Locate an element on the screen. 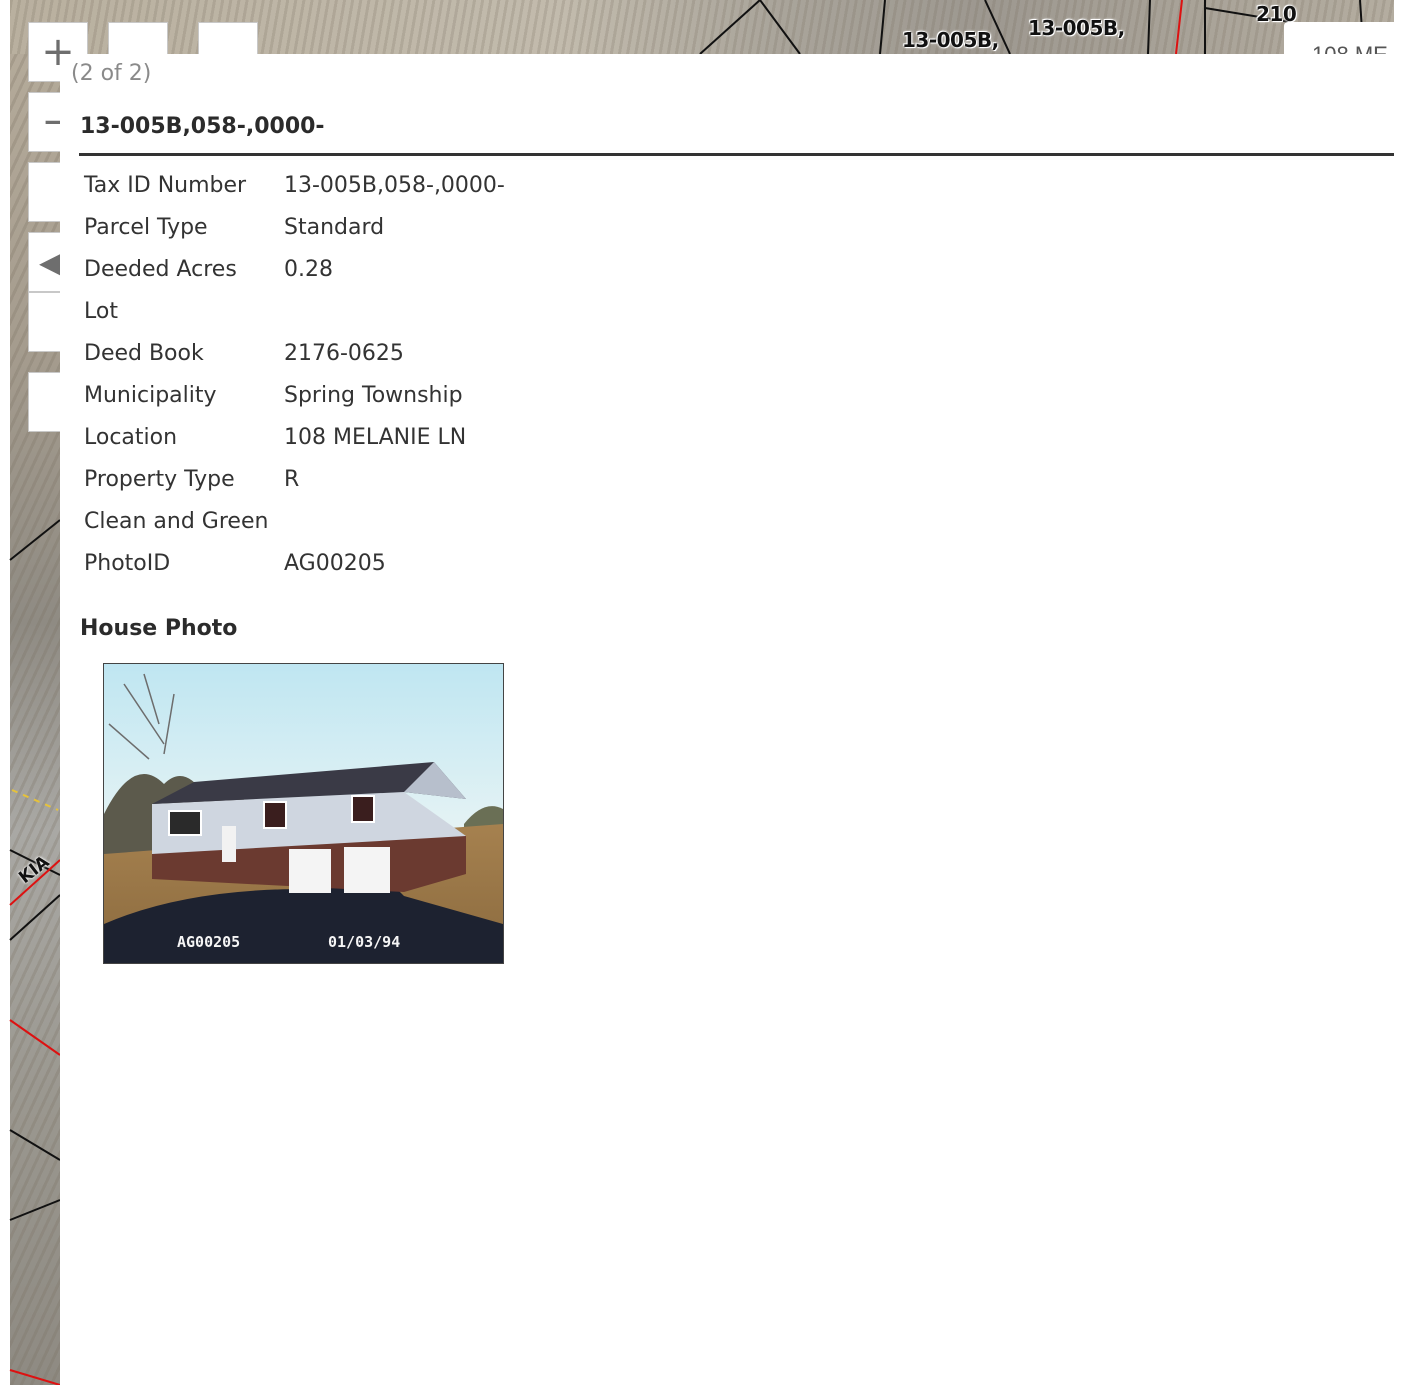 This screenshot has height=1385, width=1401. table-row: Lot is located at coordinates (294, 311).